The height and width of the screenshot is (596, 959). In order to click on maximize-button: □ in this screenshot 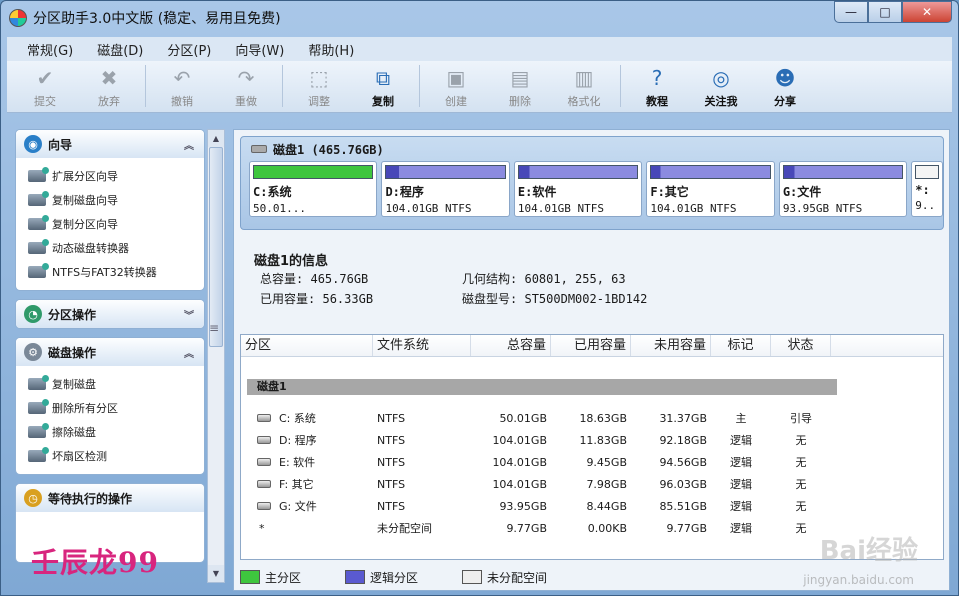, I will do `click(885, 12)`.